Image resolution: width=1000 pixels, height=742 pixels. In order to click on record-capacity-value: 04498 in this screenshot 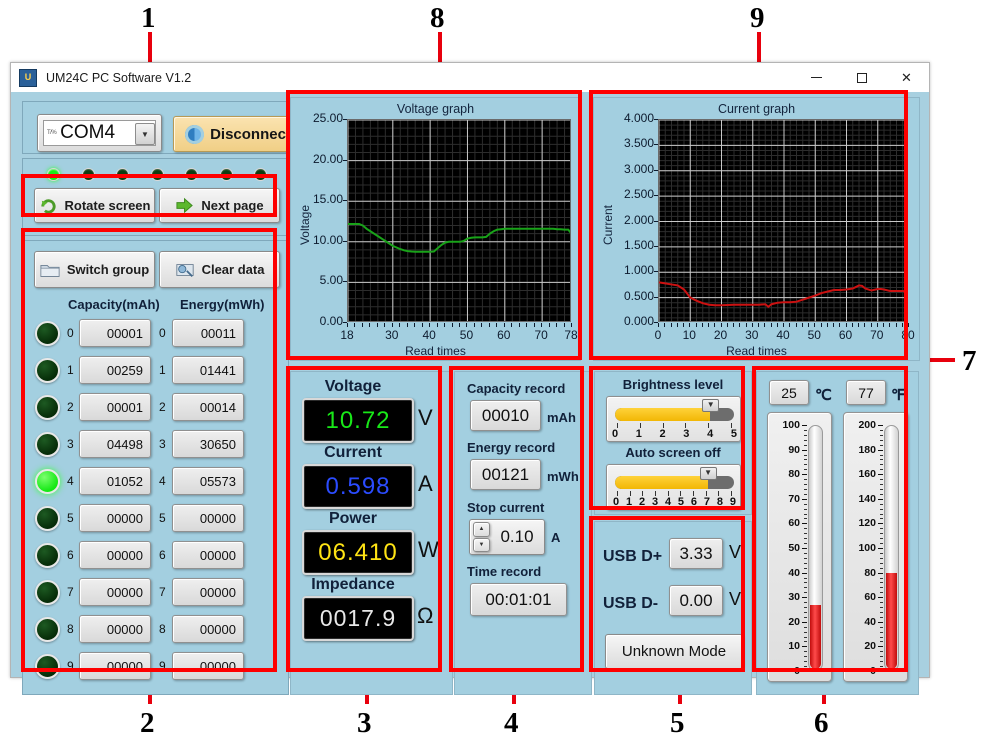, I will do `click(115, 444)`.